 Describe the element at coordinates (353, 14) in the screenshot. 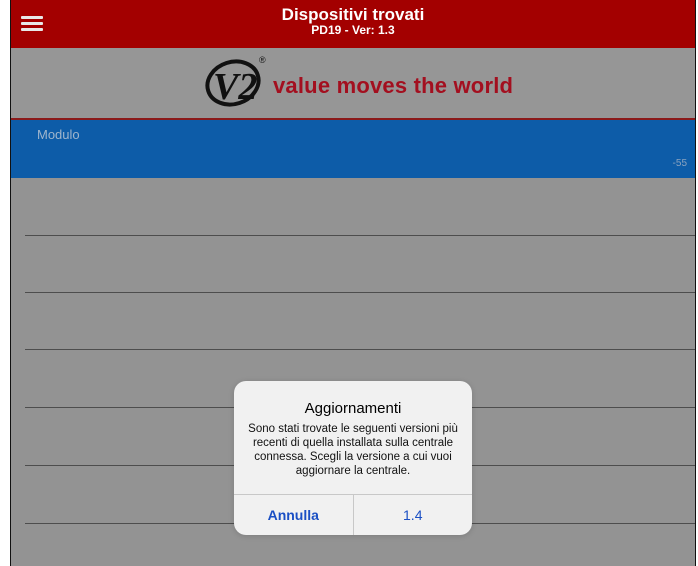

I see `page-title: Dispositivi trovati` at that location.